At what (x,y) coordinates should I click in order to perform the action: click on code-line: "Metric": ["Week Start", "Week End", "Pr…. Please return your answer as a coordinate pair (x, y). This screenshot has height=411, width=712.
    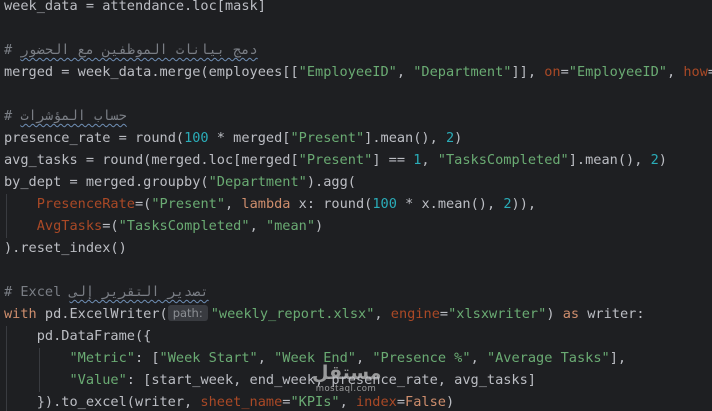
    Looking at the image, I should click on (315, 358).